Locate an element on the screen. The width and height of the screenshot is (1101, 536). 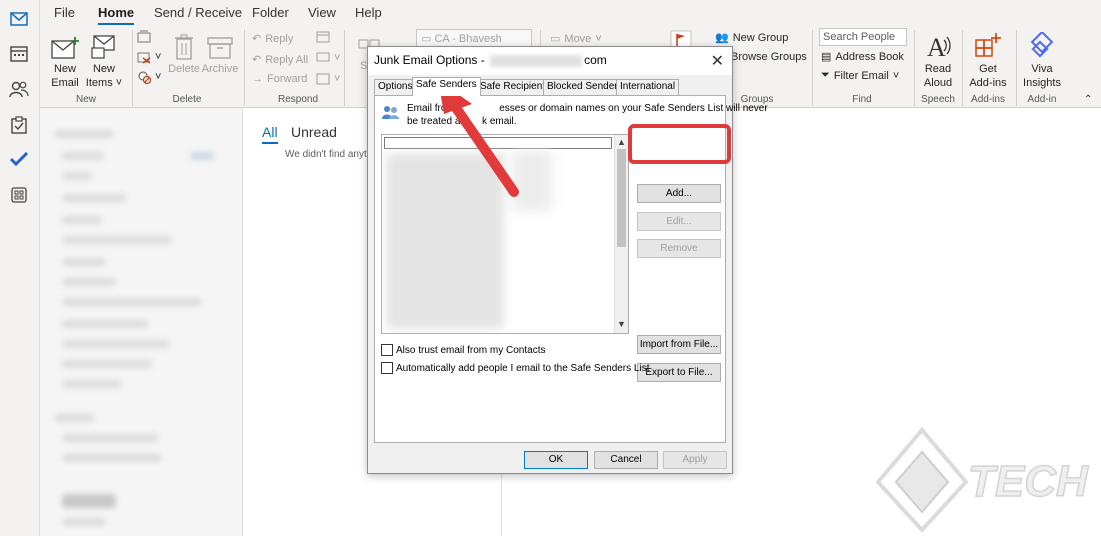
folder-pane is located at coordinates (141, 322).